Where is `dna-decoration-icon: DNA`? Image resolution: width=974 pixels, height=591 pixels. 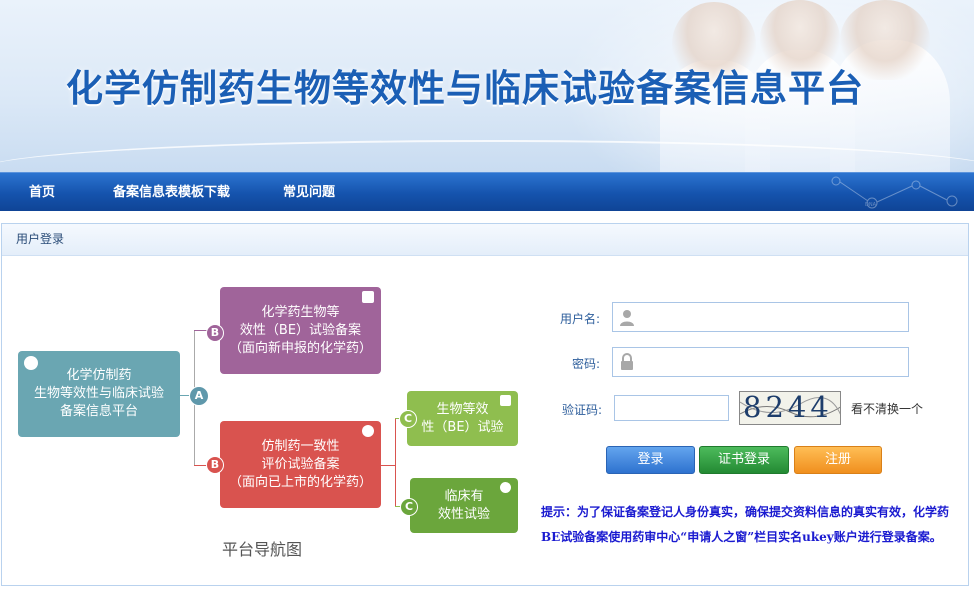 dna-decoration-icon: DNA is located at coordinates (894, 192).